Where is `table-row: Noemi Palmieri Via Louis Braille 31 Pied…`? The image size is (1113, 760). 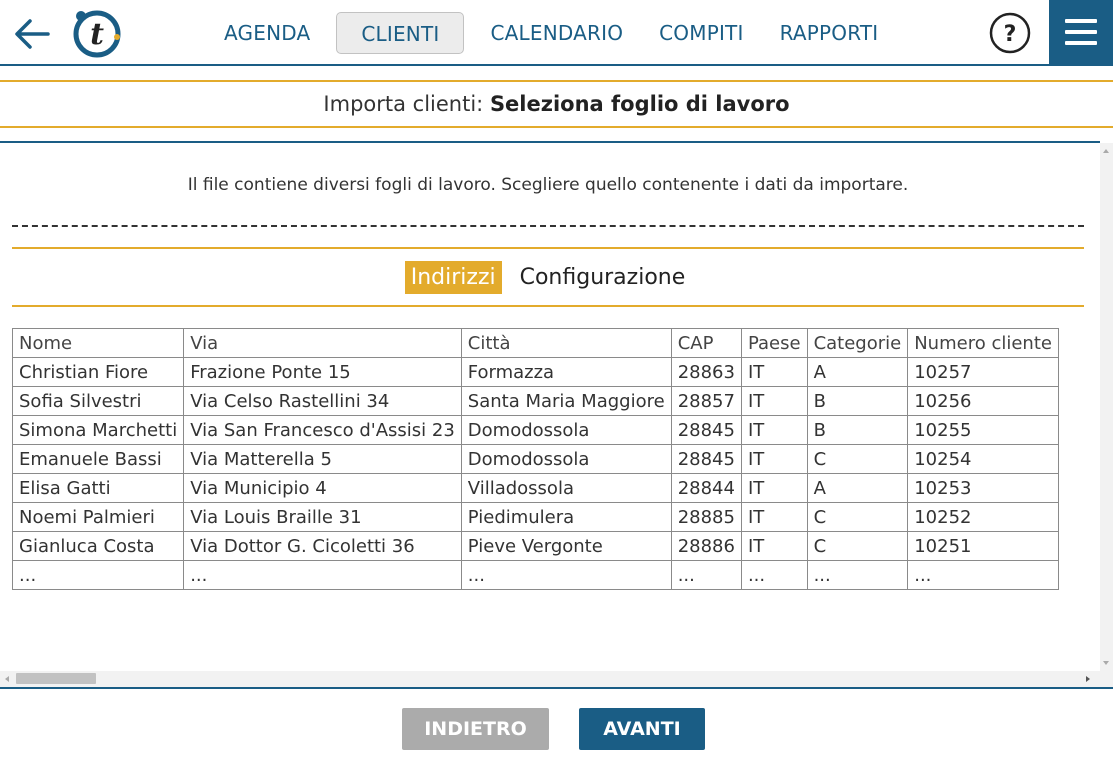 table-row: Noemi Palmieri Via Louis Braille 31 Pied… is located at coordinates (535, 517).